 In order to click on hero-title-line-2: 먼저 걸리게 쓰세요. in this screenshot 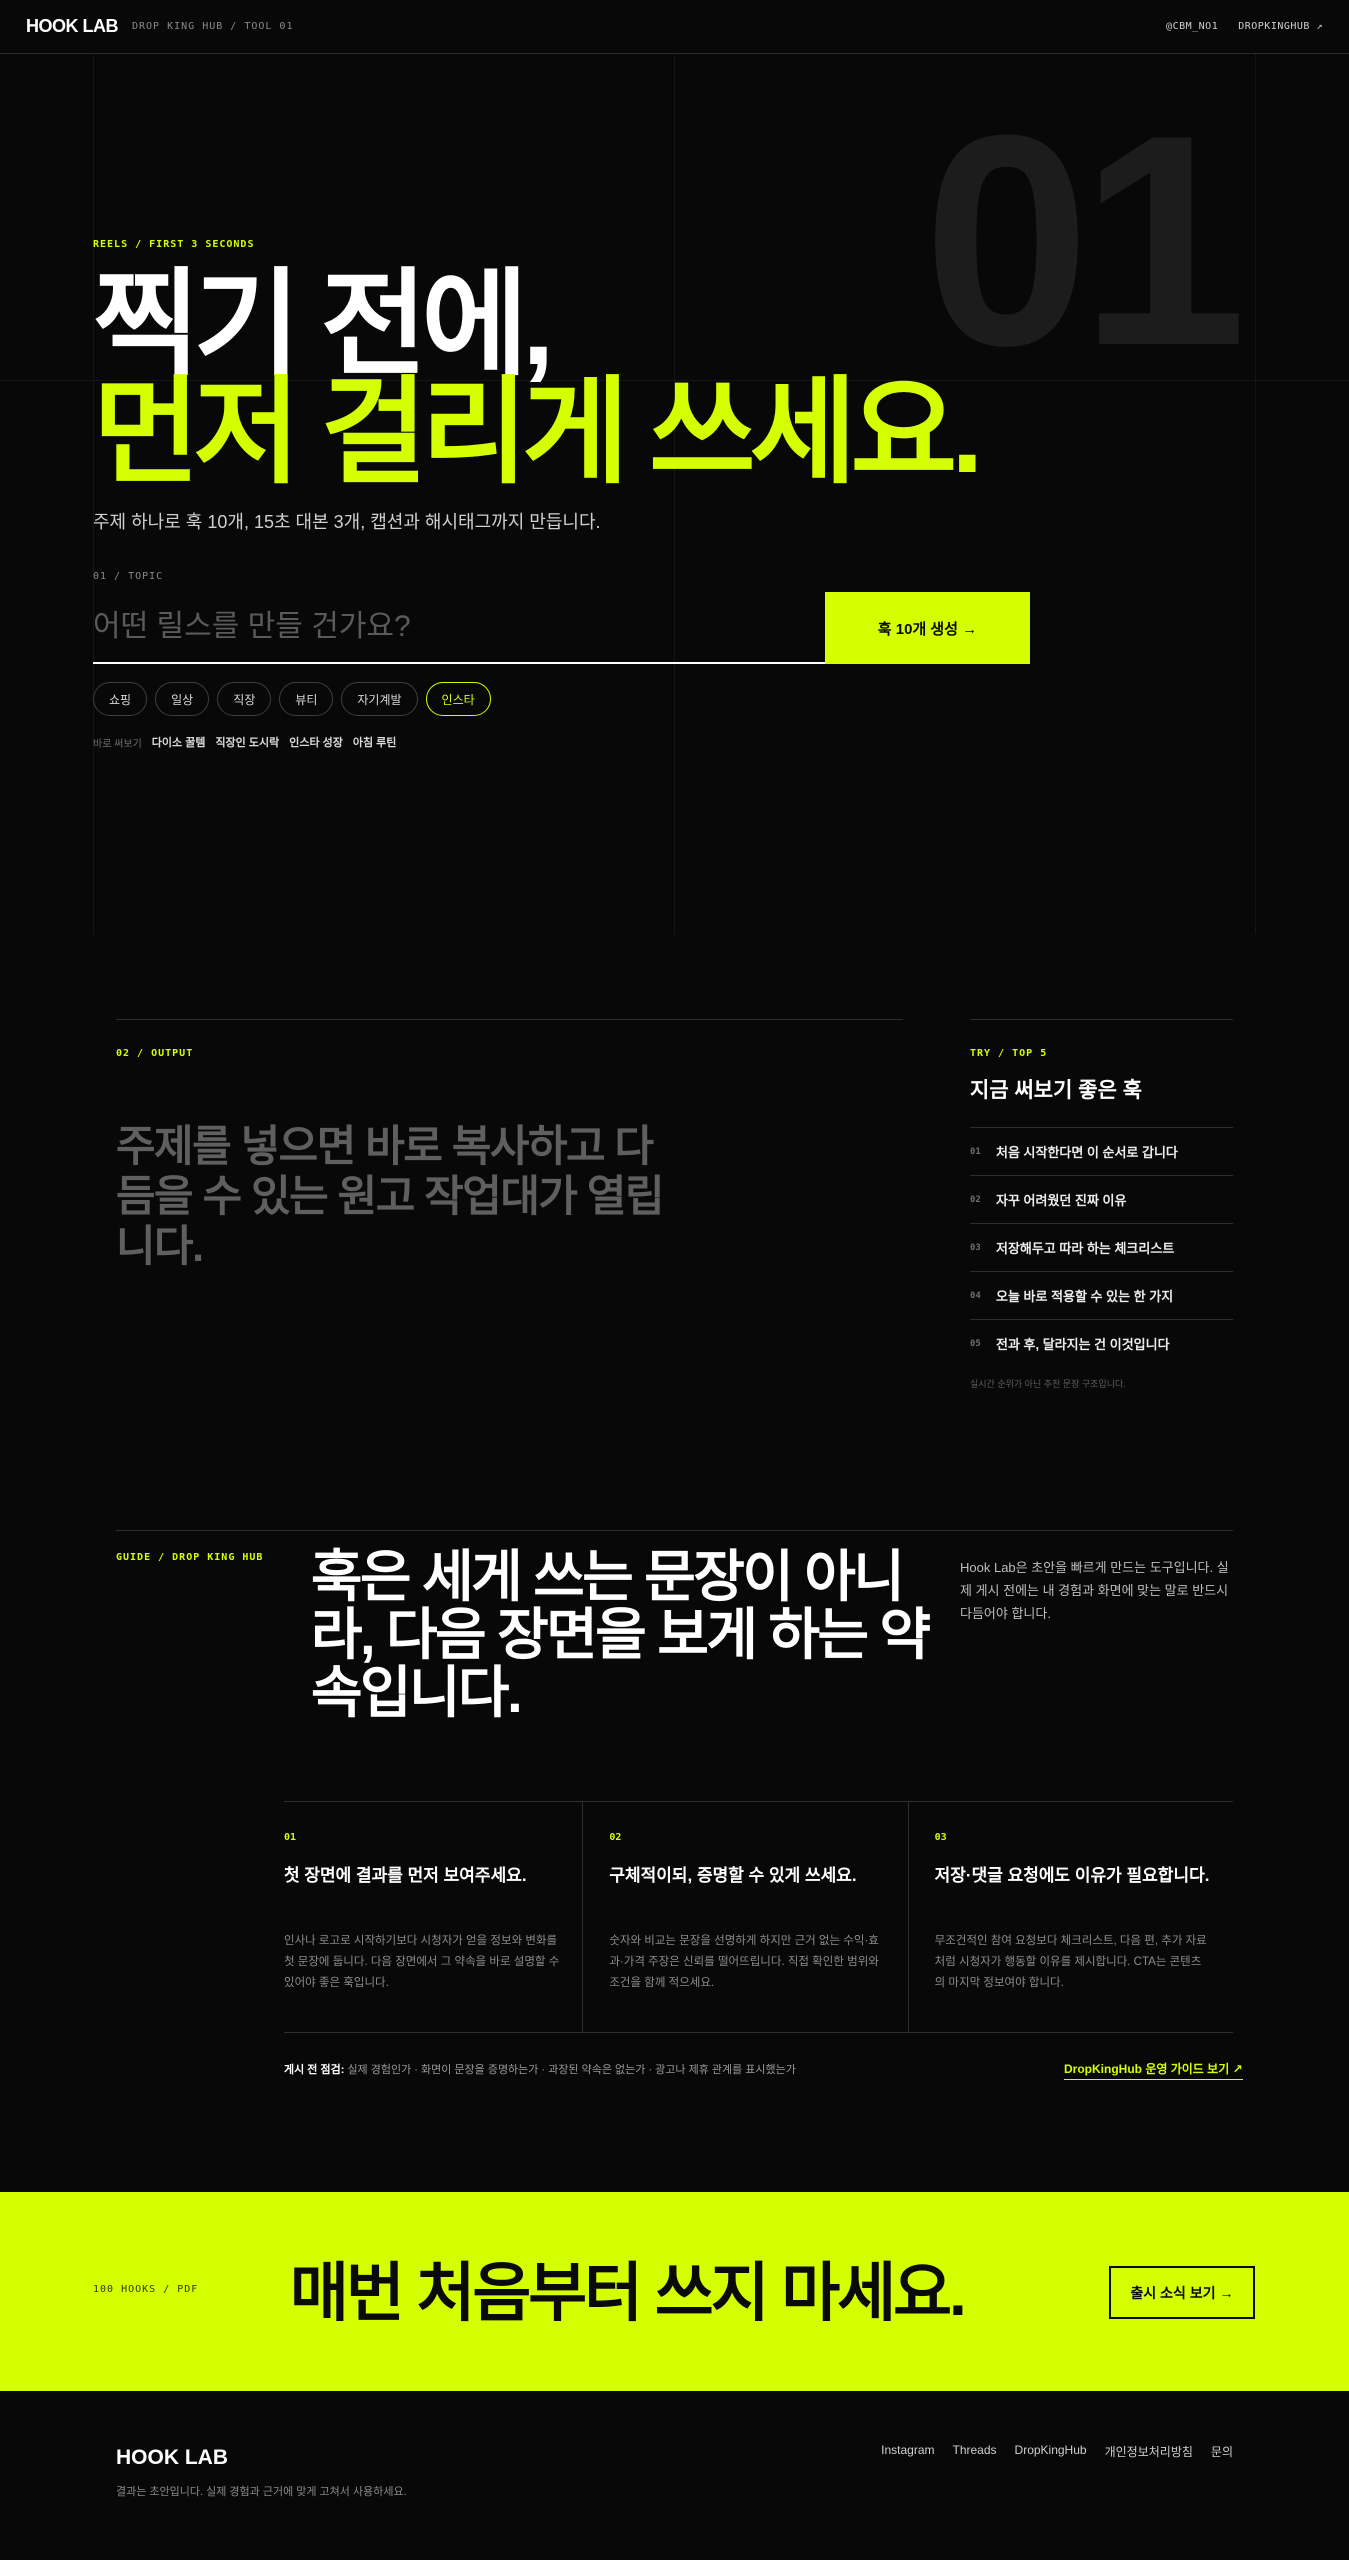, I will do `click(538, 432)`.